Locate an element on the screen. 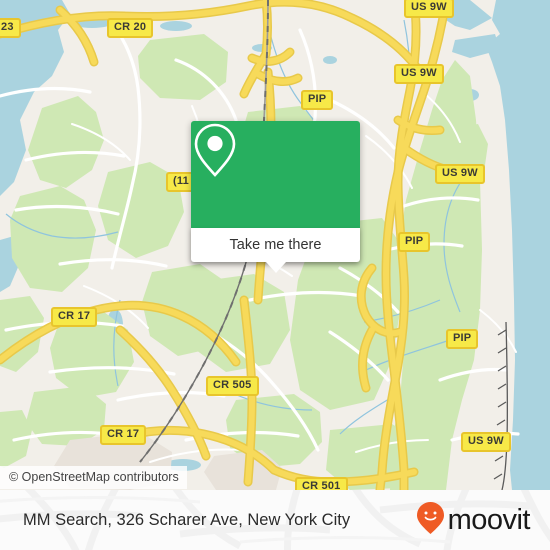  road-shield: CR 501 is located at coordinates (321, 483).